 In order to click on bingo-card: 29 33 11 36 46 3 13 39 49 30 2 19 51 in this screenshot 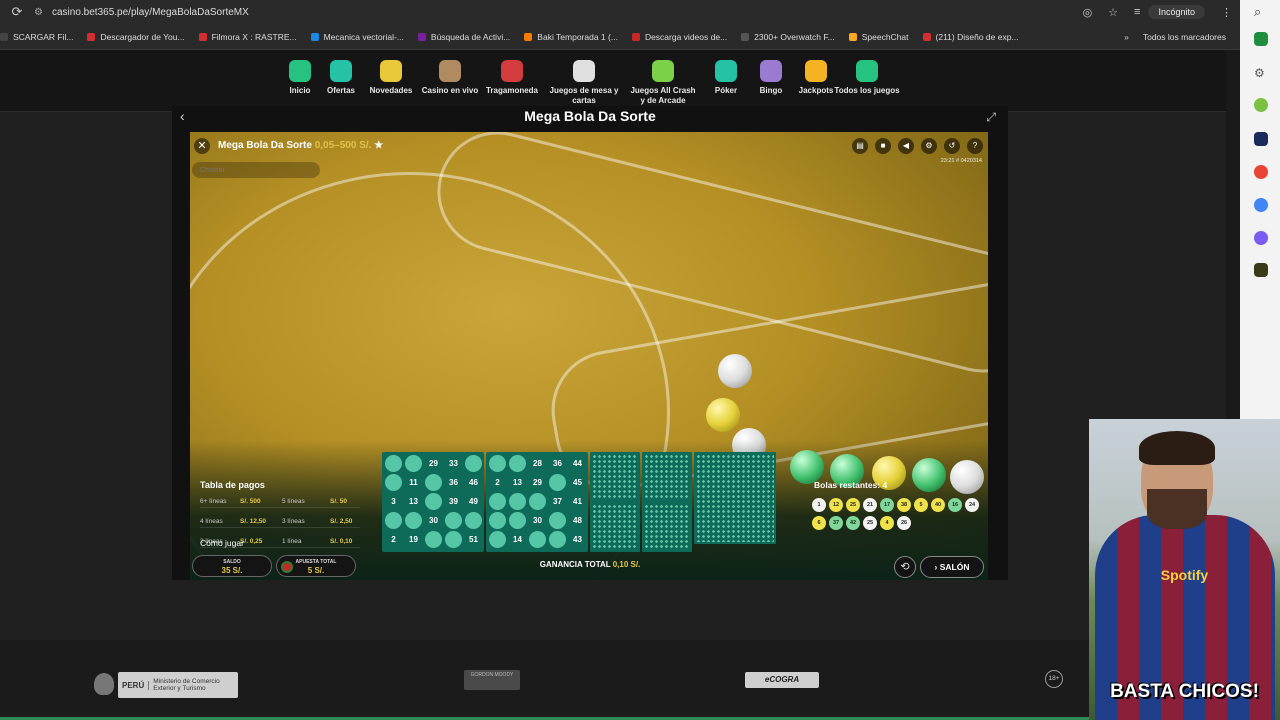, I will do `click(433, 502)`.